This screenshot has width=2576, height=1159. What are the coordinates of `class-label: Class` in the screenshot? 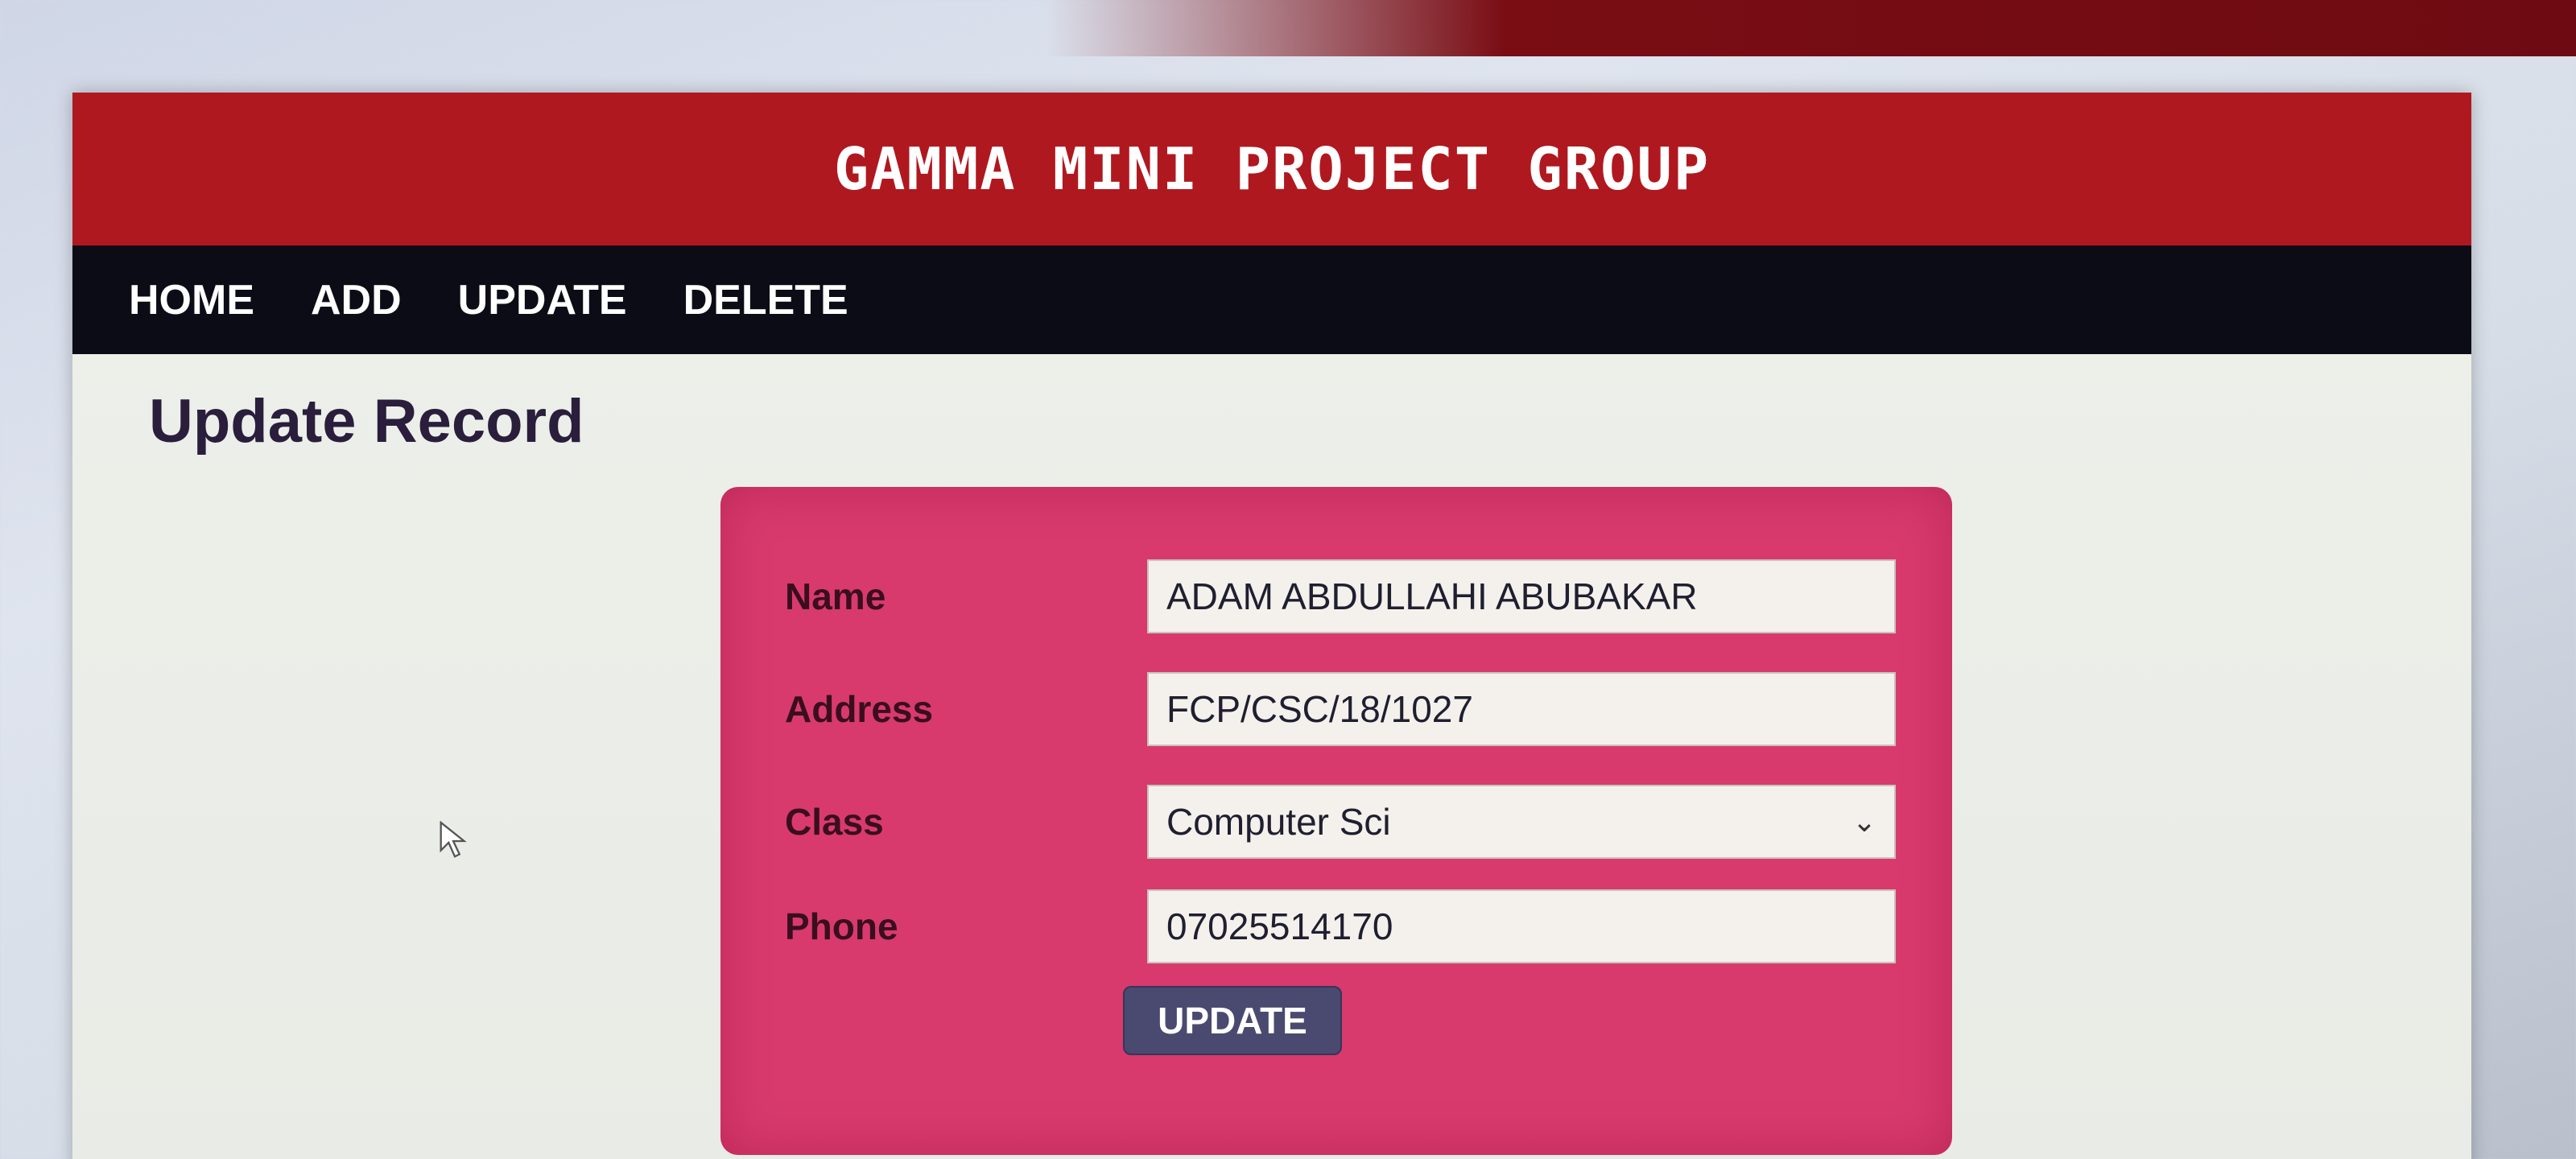 It's located at (834, 822).